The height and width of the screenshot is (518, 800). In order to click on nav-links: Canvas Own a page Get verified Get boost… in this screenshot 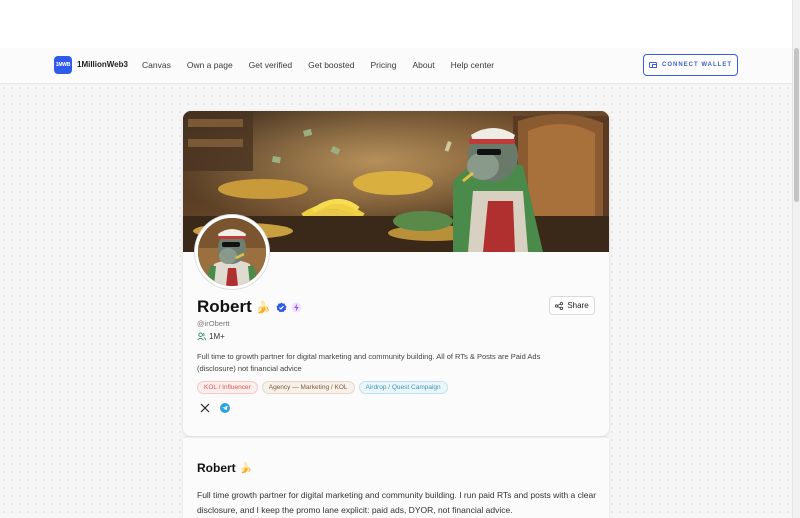, I will do `click(326, 65)`.